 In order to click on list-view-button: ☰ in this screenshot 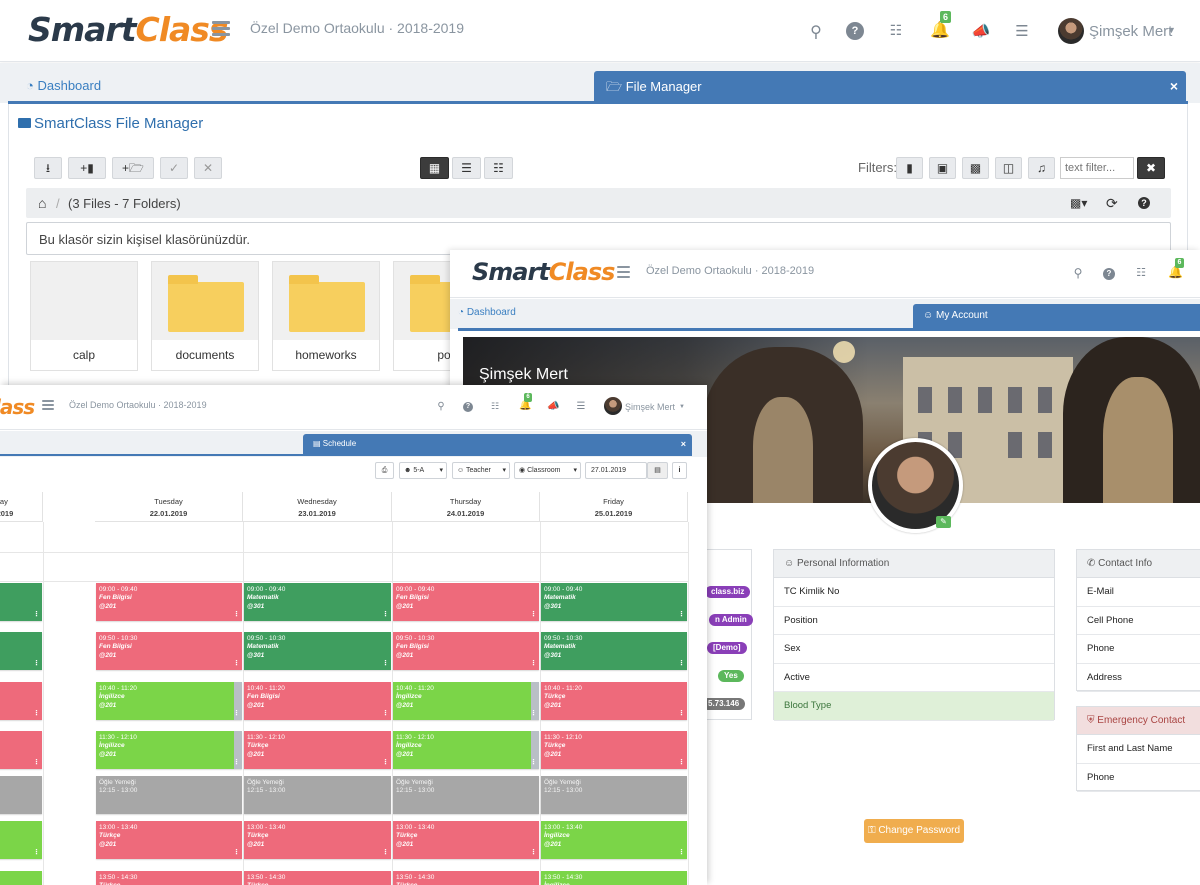, I will do `click(466, 168)`.